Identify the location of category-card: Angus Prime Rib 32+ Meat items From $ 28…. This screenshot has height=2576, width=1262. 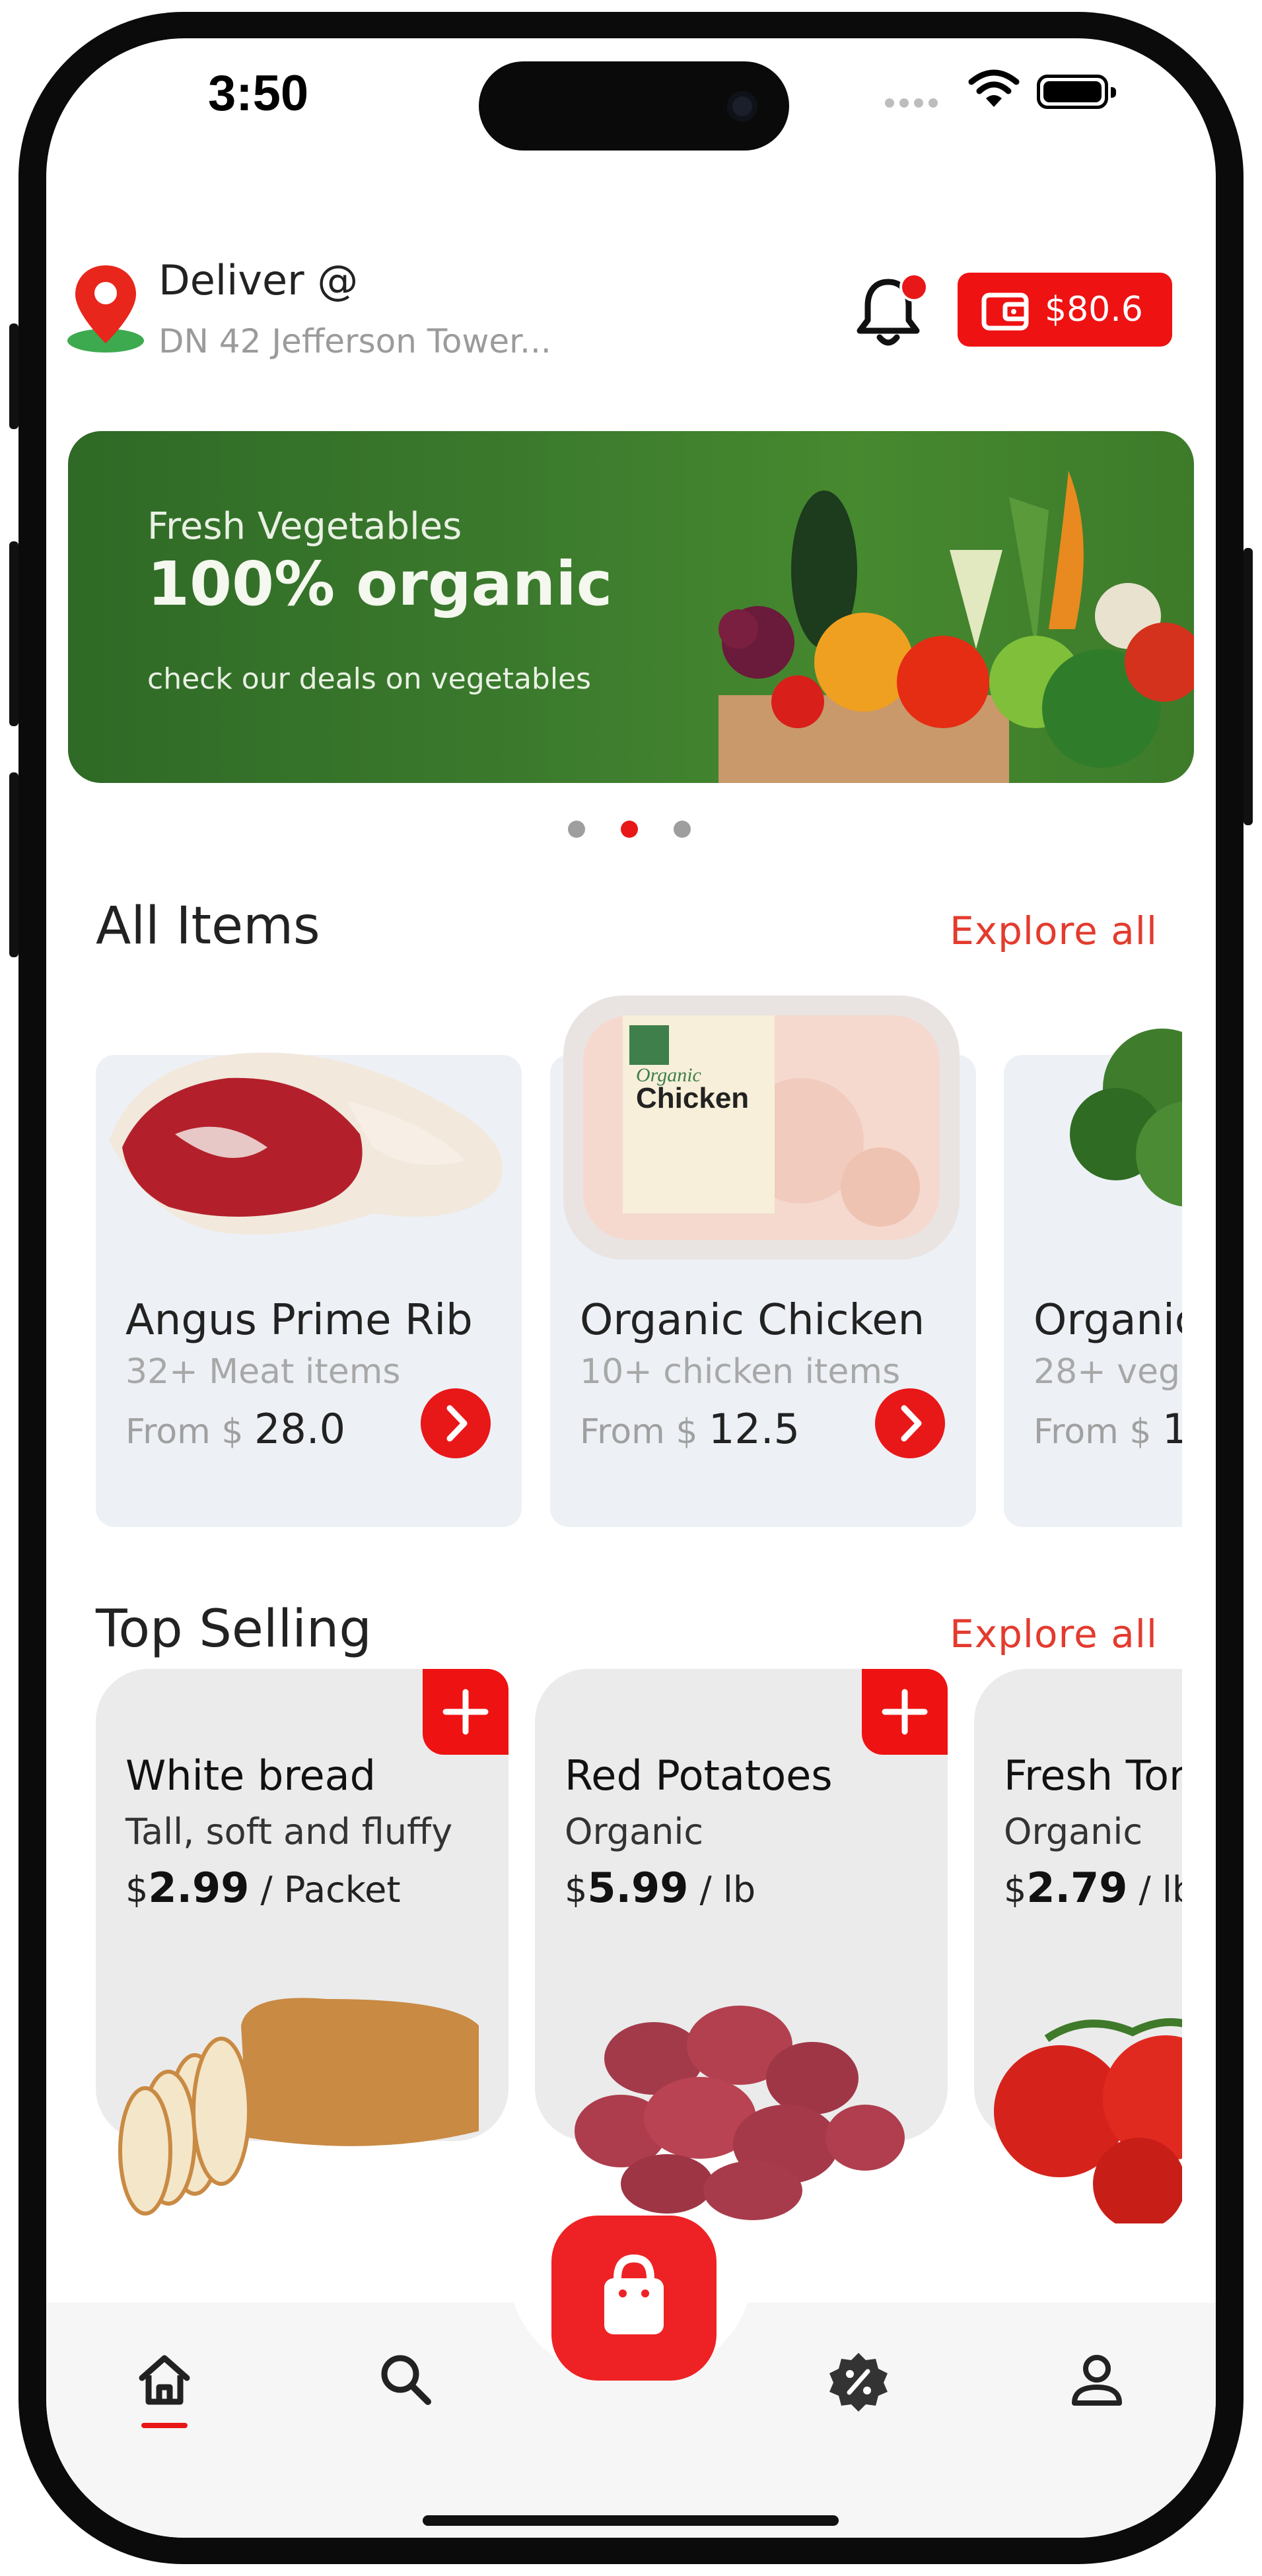
(309, 1289).